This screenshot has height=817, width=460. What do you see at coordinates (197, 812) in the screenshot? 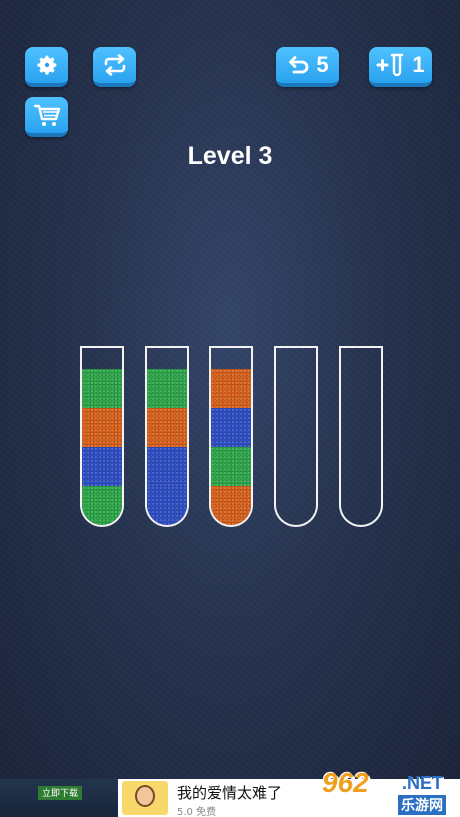
I see `ad-rating: 5.0 免费` at bounding box center [197, 812].